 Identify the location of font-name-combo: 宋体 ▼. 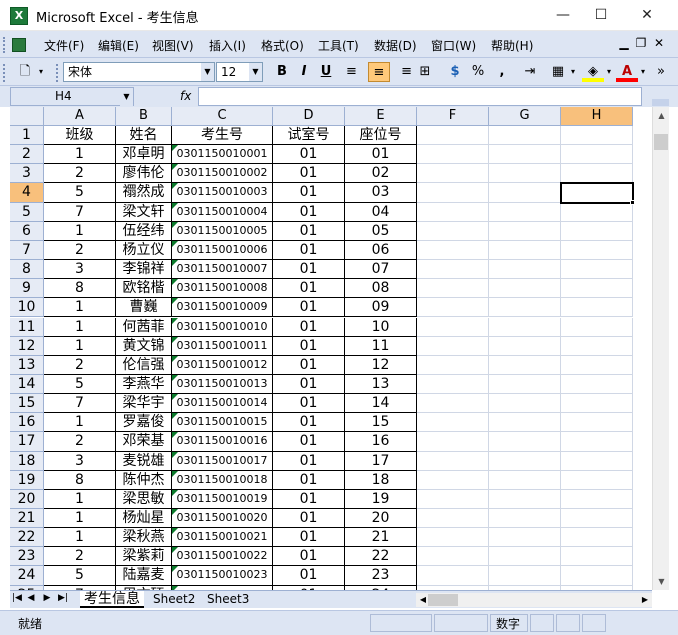
(139, 72).